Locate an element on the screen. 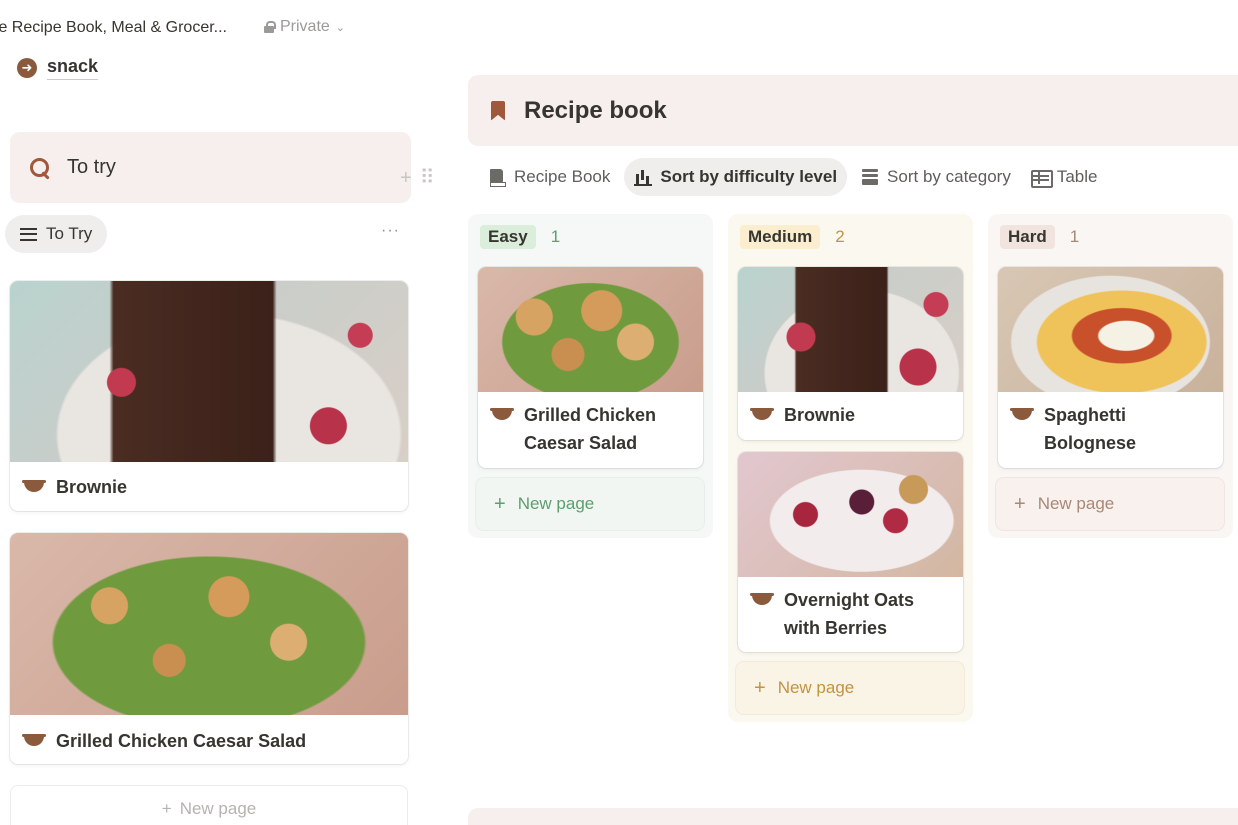 The height and width of the screenshot is (825, 1238). group-count: 2 is located at coordinates (840, 236).